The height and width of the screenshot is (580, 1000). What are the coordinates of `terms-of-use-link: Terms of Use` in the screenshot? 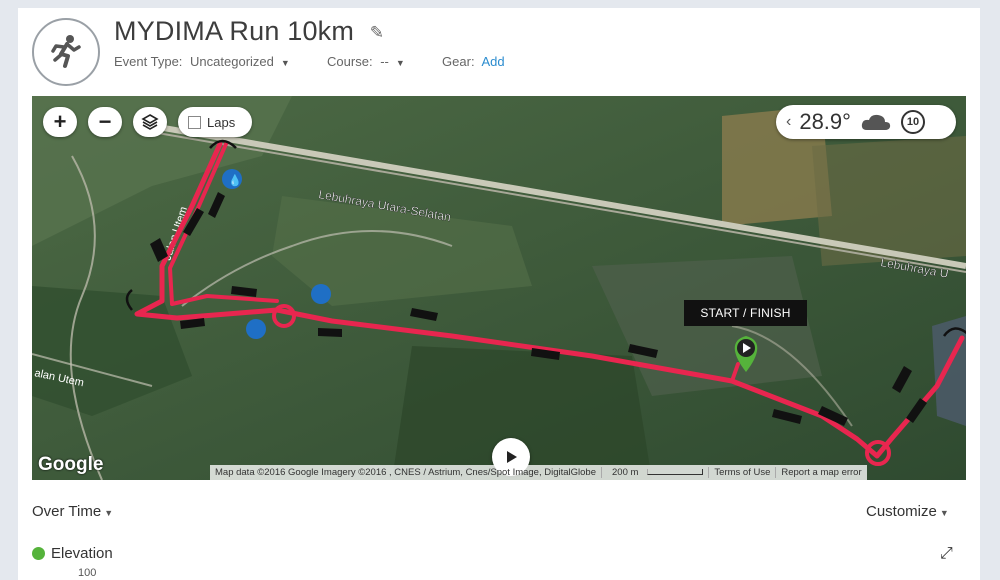 It's located at (741, 472).